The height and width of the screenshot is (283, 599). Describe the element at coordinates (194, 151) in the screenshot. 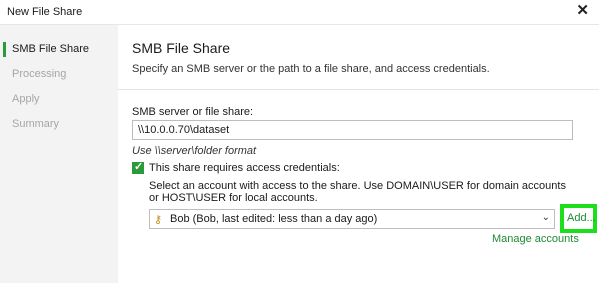

I see `format-hint: Use \\server\folder format` at that location.